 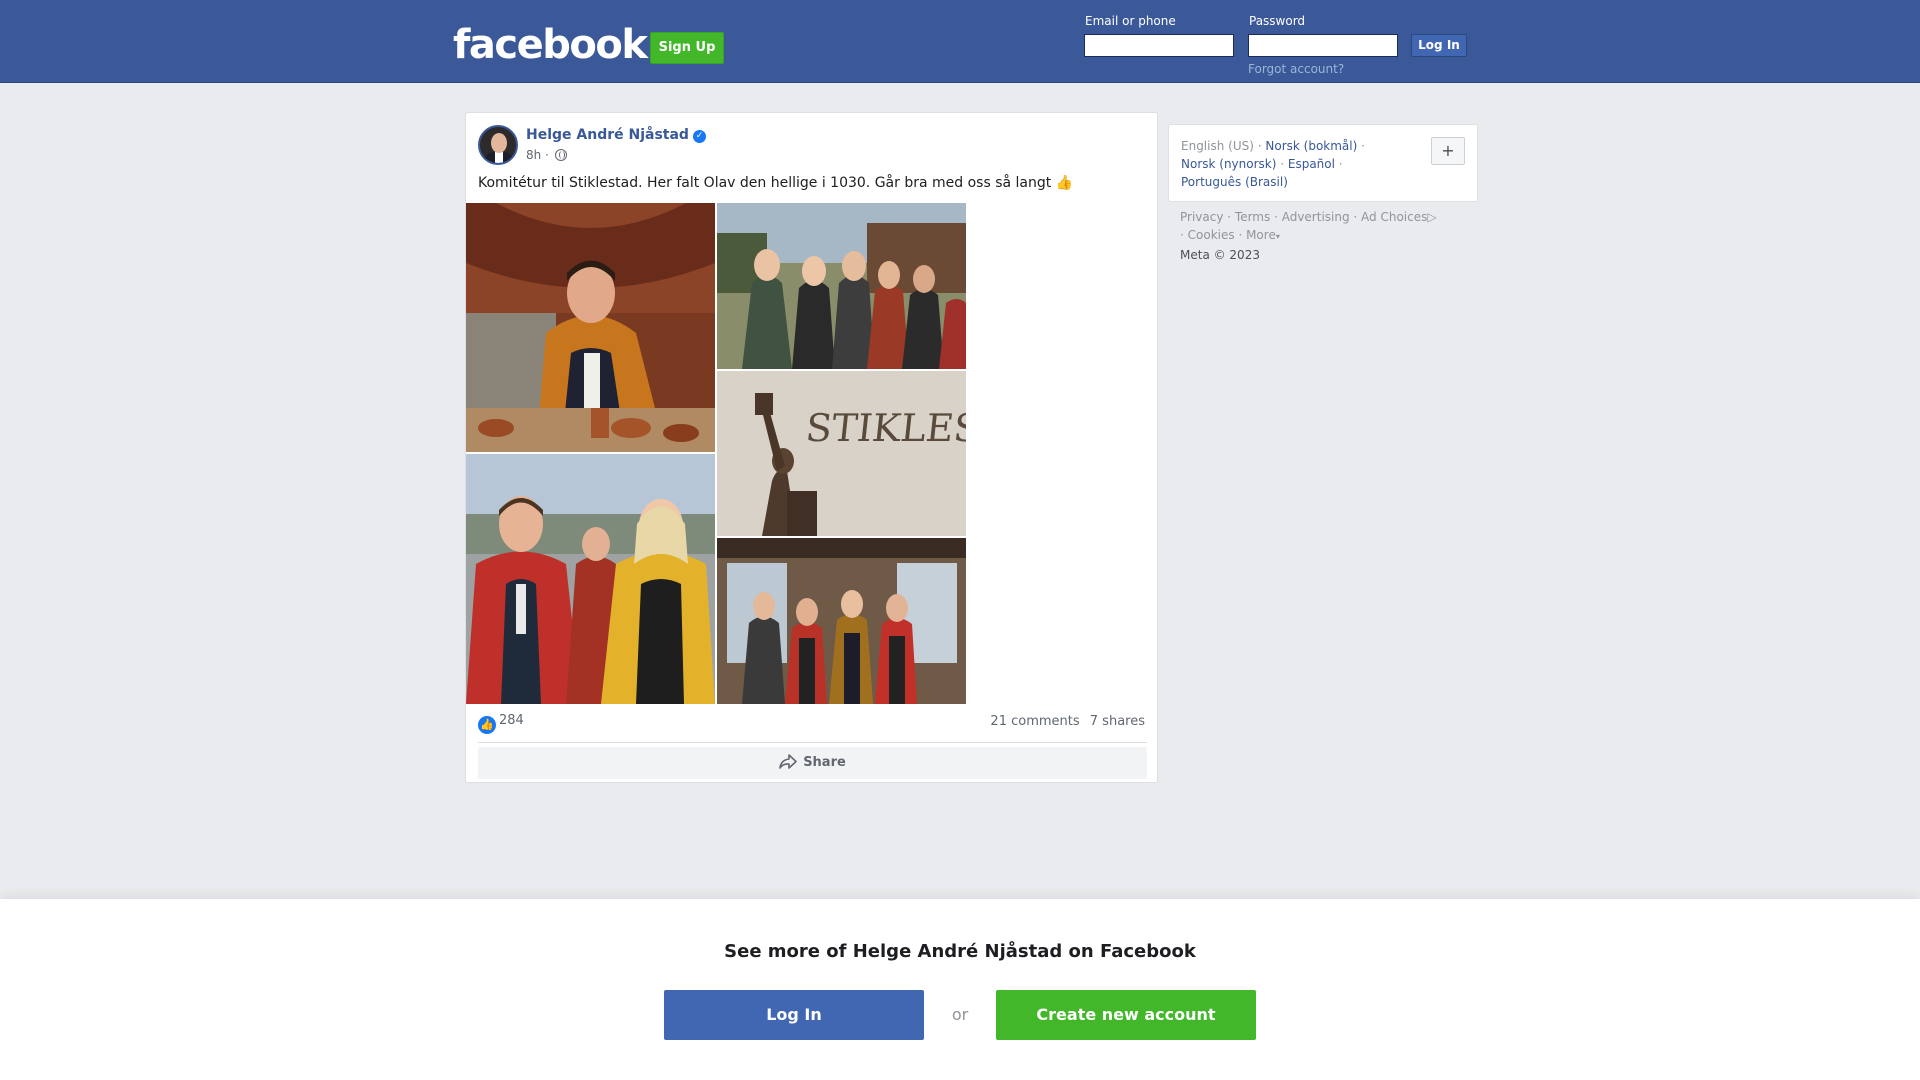 I want to click on language-link-norsk-nynorsk: Norsk (nynorsk), so click(x=1228, y=164).